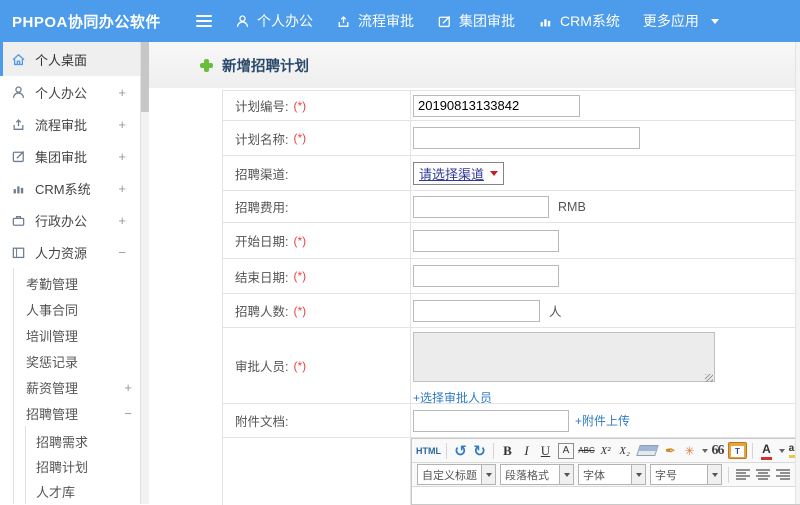 The image size is (800, 505). Describe the element at coordinates (709, 378) in the screenshot. I see `resize-grip-icon` at that location.